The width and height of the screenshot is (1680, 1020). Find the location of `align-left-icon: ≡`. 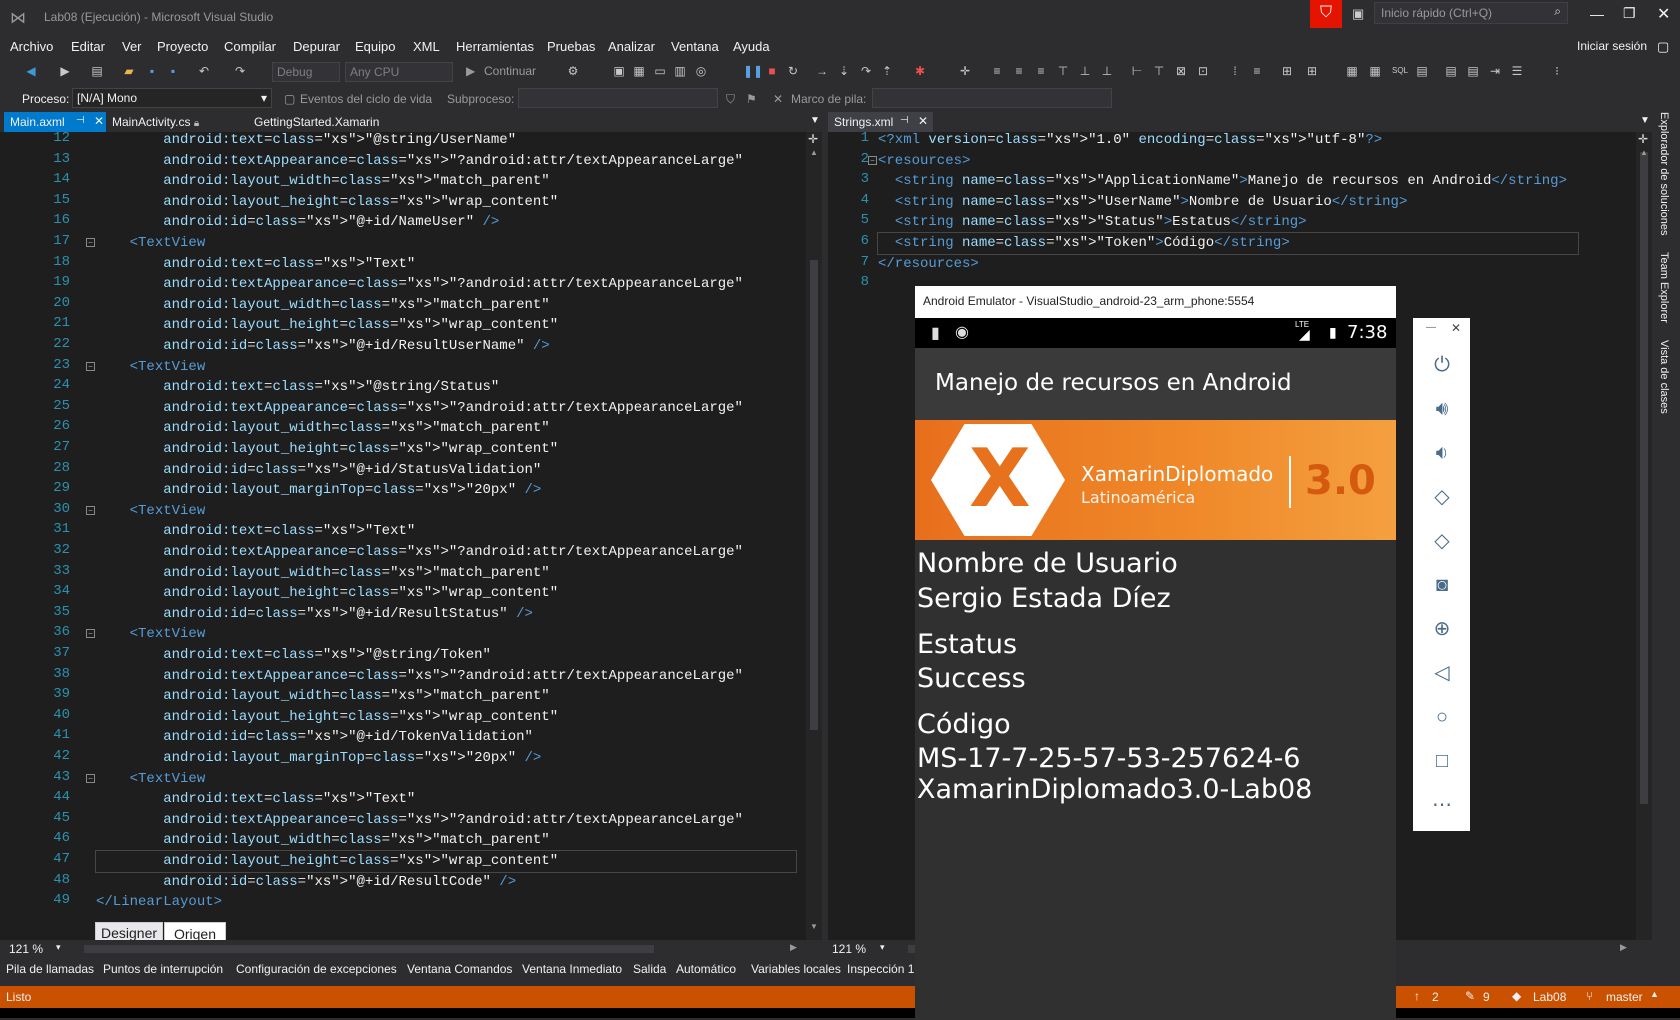

align-left-icon: ≡ is located at coordinates (997, 71).